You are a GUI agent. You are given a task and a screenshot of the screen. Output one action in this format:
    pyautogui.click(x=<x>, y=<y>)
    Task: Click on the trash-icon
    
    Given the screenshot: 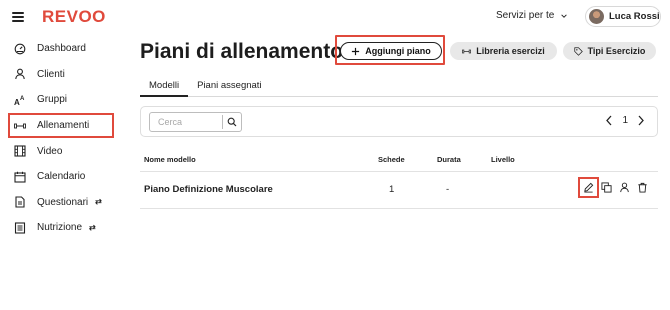 What is the action you would take?
    pyautogui.click(x=642, y=187)
    